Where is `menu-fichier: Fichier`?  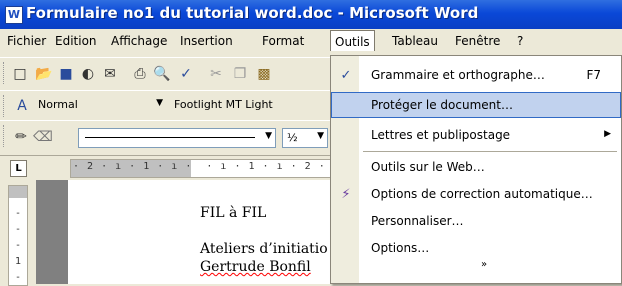 menu-fichier: Fichier is located at coordinates (26, 41).